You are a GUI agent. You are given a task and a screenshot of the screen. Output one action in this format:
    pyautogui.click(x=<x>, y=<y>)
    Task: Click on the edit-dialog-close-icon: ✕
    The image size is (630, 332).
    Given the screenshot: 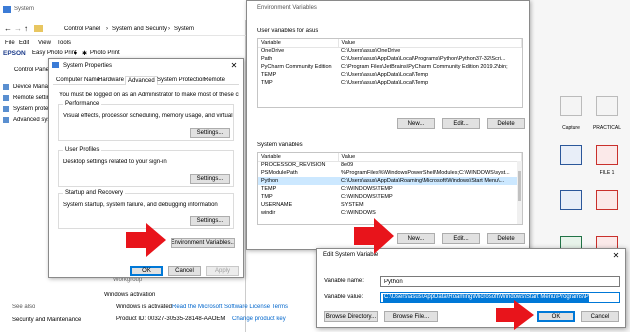 What is the action you would take?
    pyautogui.click(x=616, y=255)
    